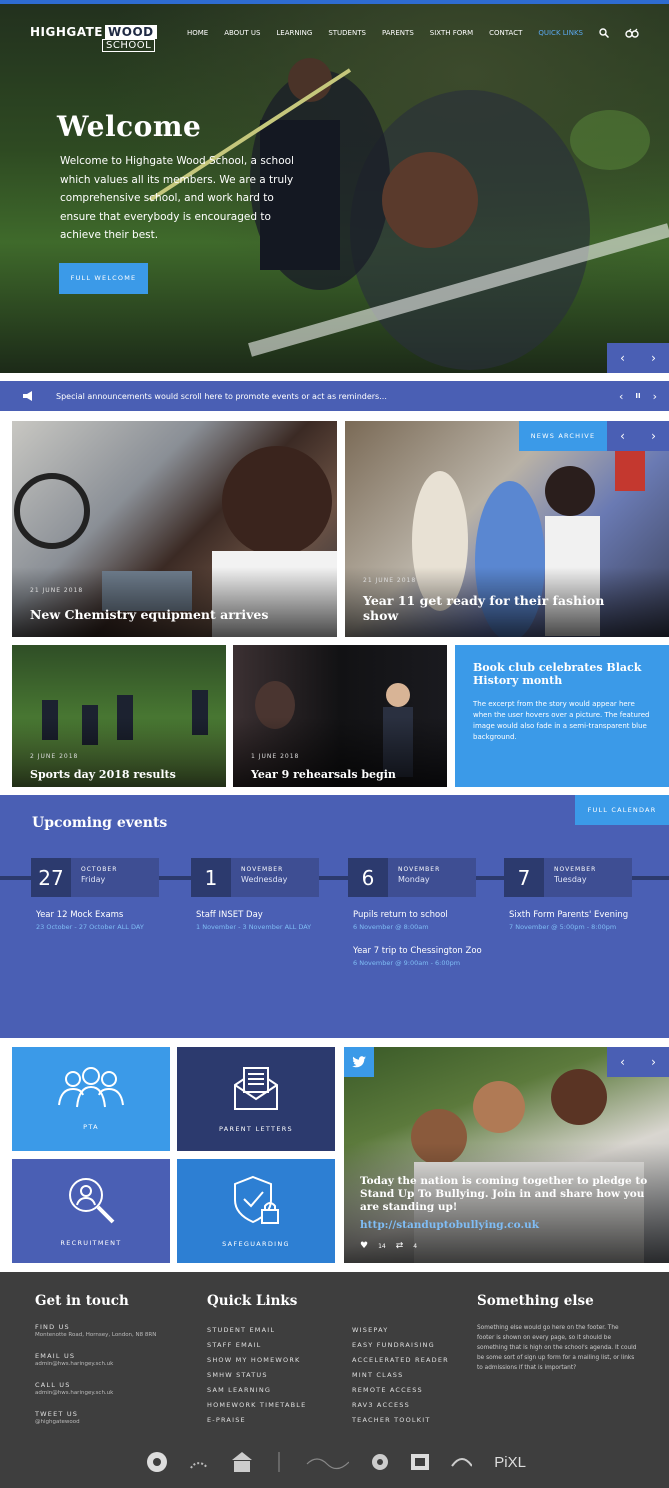 This screenshot has width=669, height=1488. What do you see at coordinates (256, 1405) in the screenshot?
I see `footer-link: HOMEWORK TIMETABLE` at bounding box center [256, 1405].